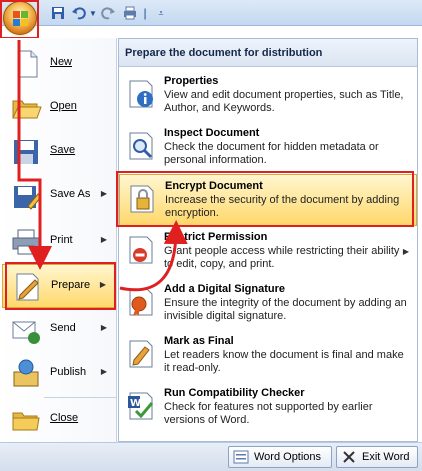 The width and height of the screenshot is (422, 471). I want to click on undo-icon, so click(79, 13).